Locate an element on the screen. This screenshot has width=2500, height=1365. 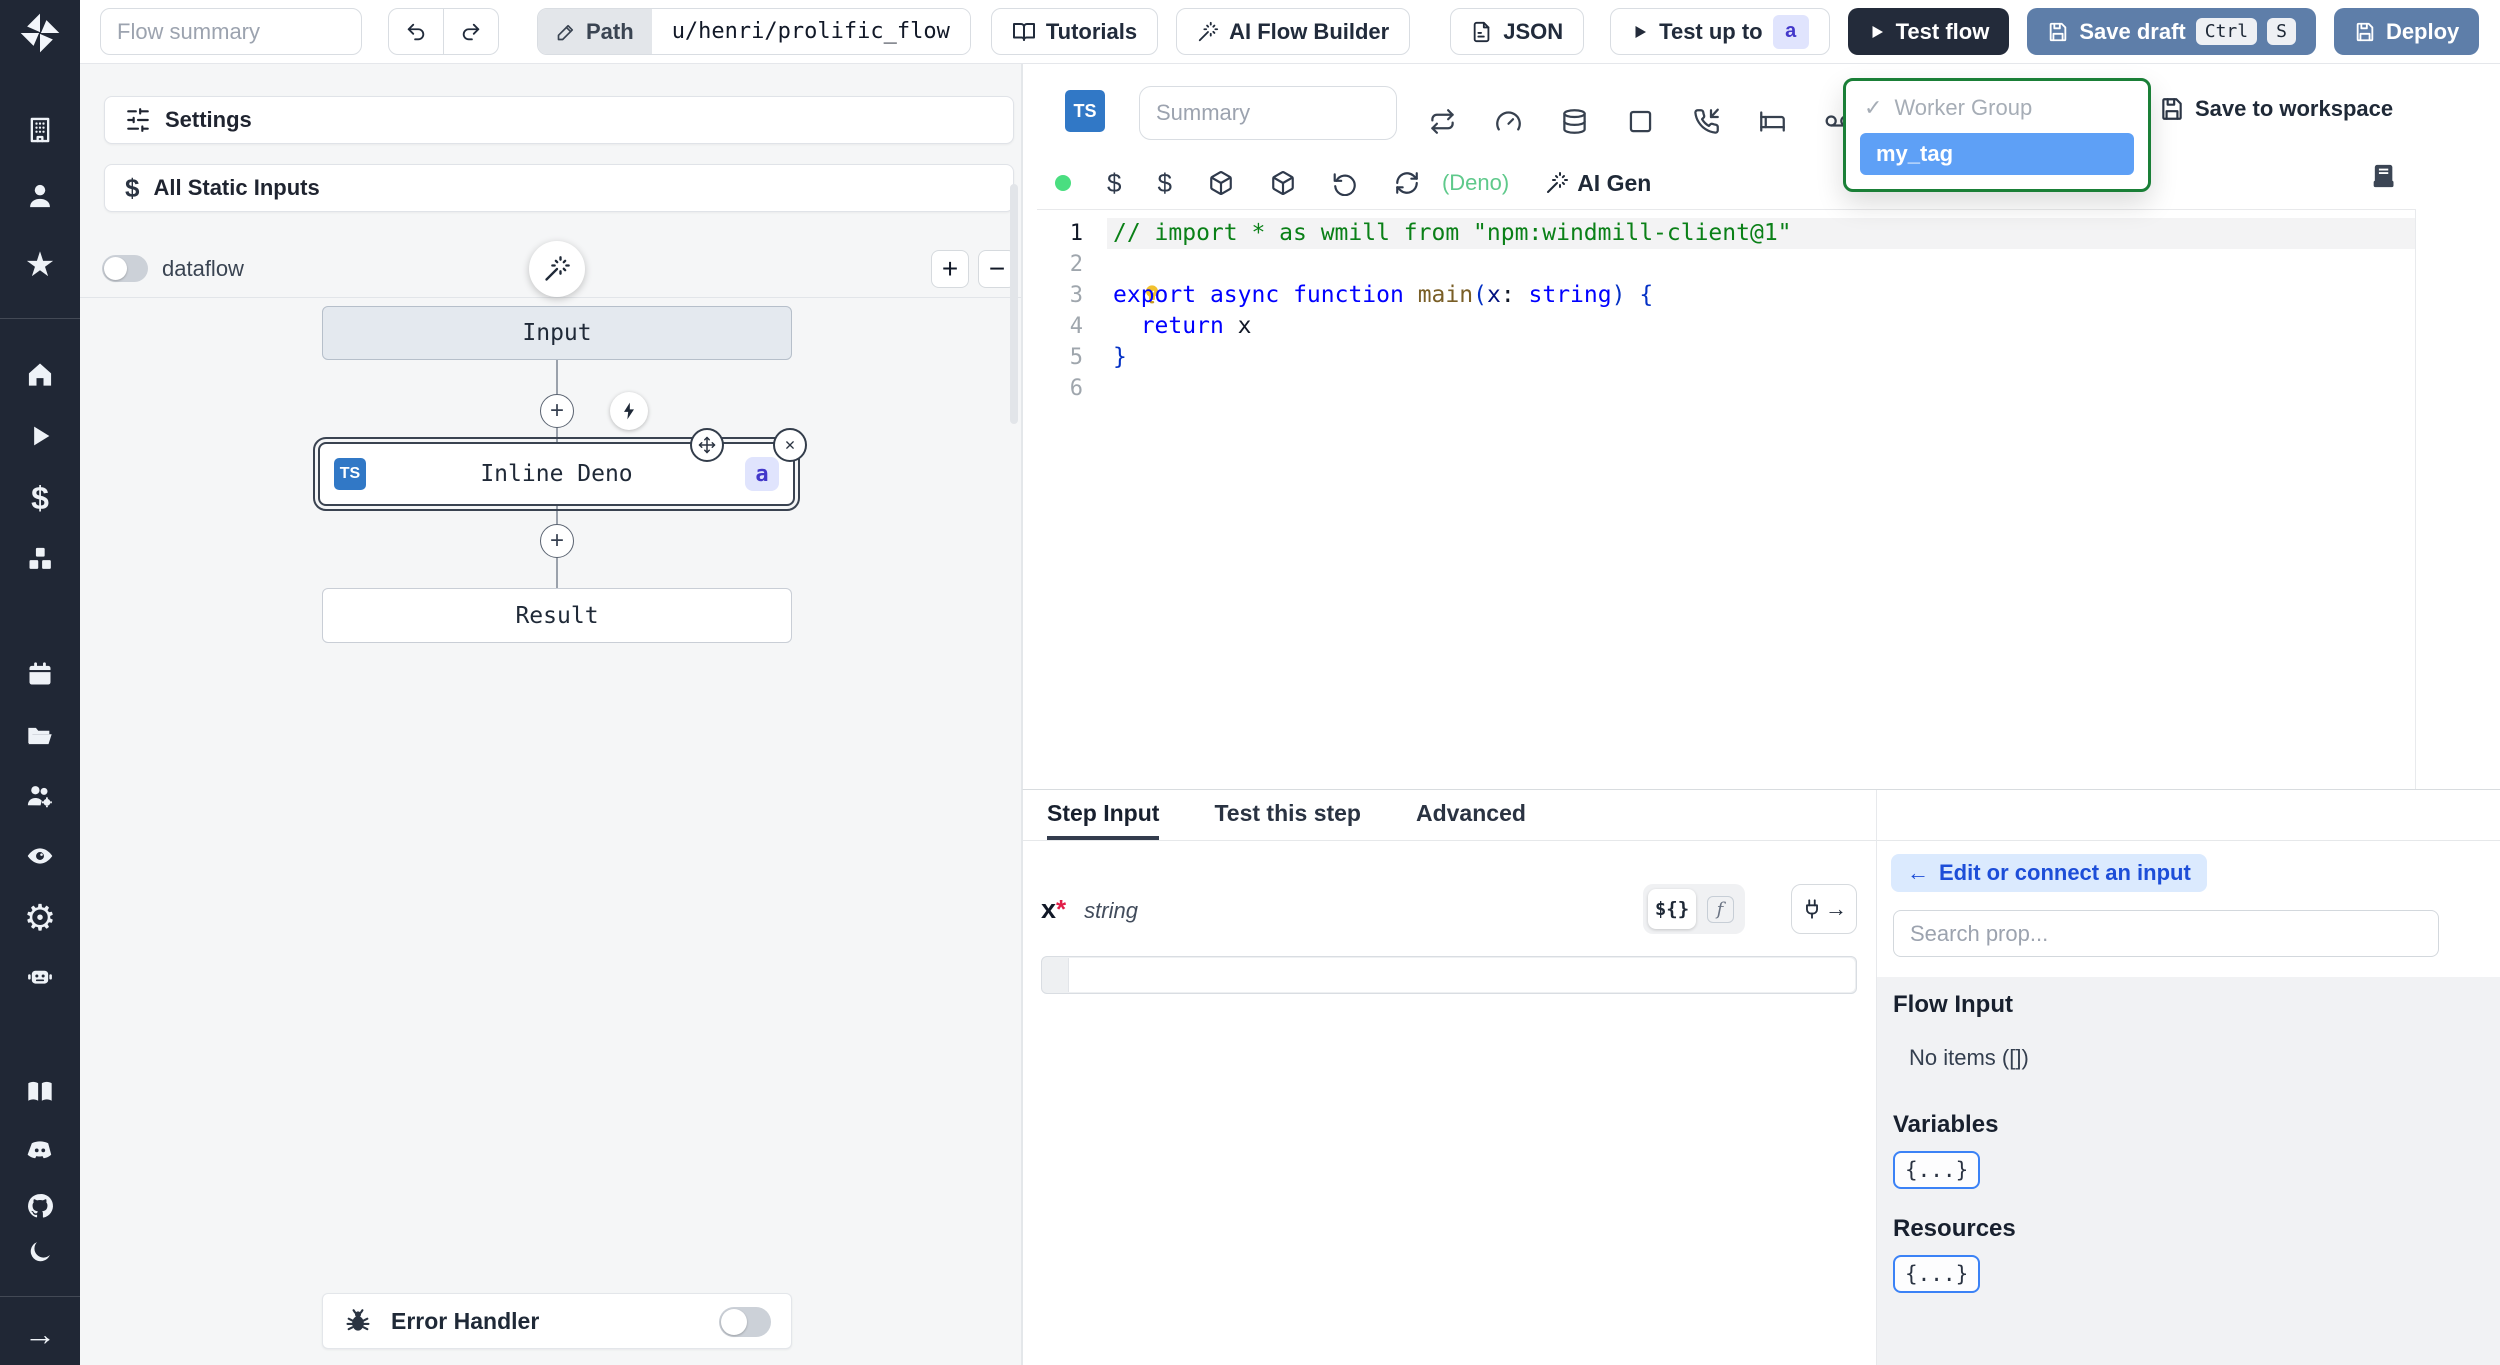
test-up-to-button: Test up to a is located at coordinates (1720, 31).